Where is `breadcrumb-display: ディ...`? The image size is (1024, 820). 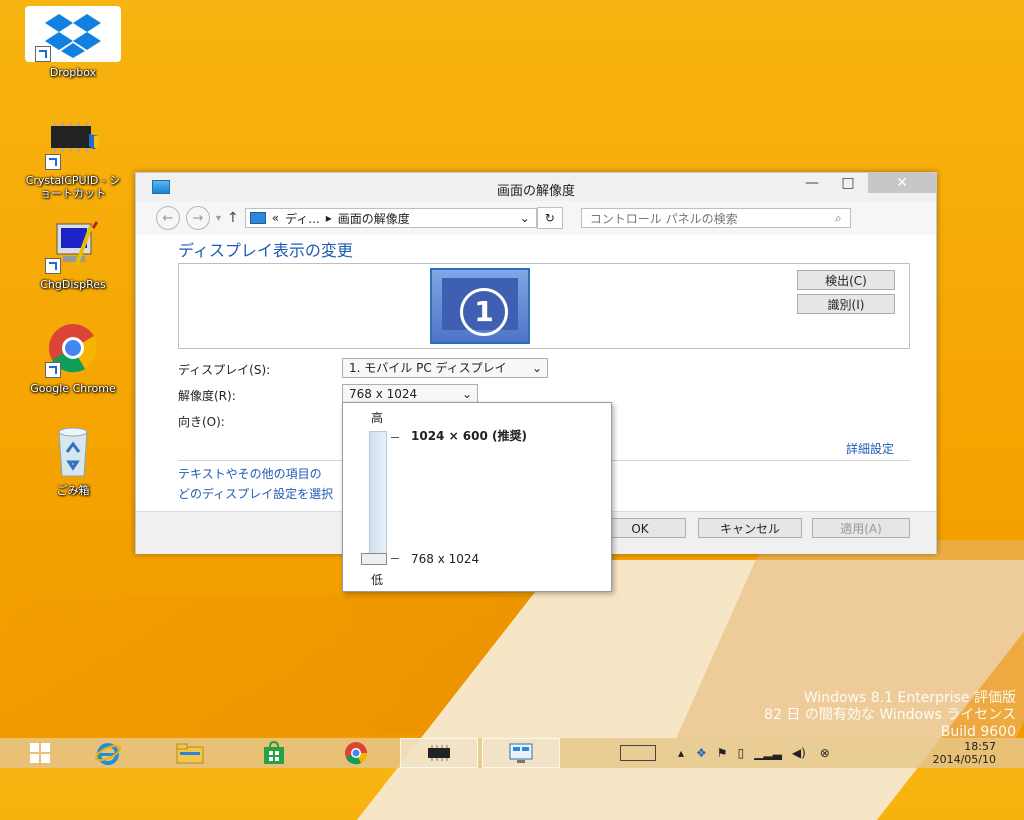
breadcrumb-display: ディ... is located at coordinates (302, 218).